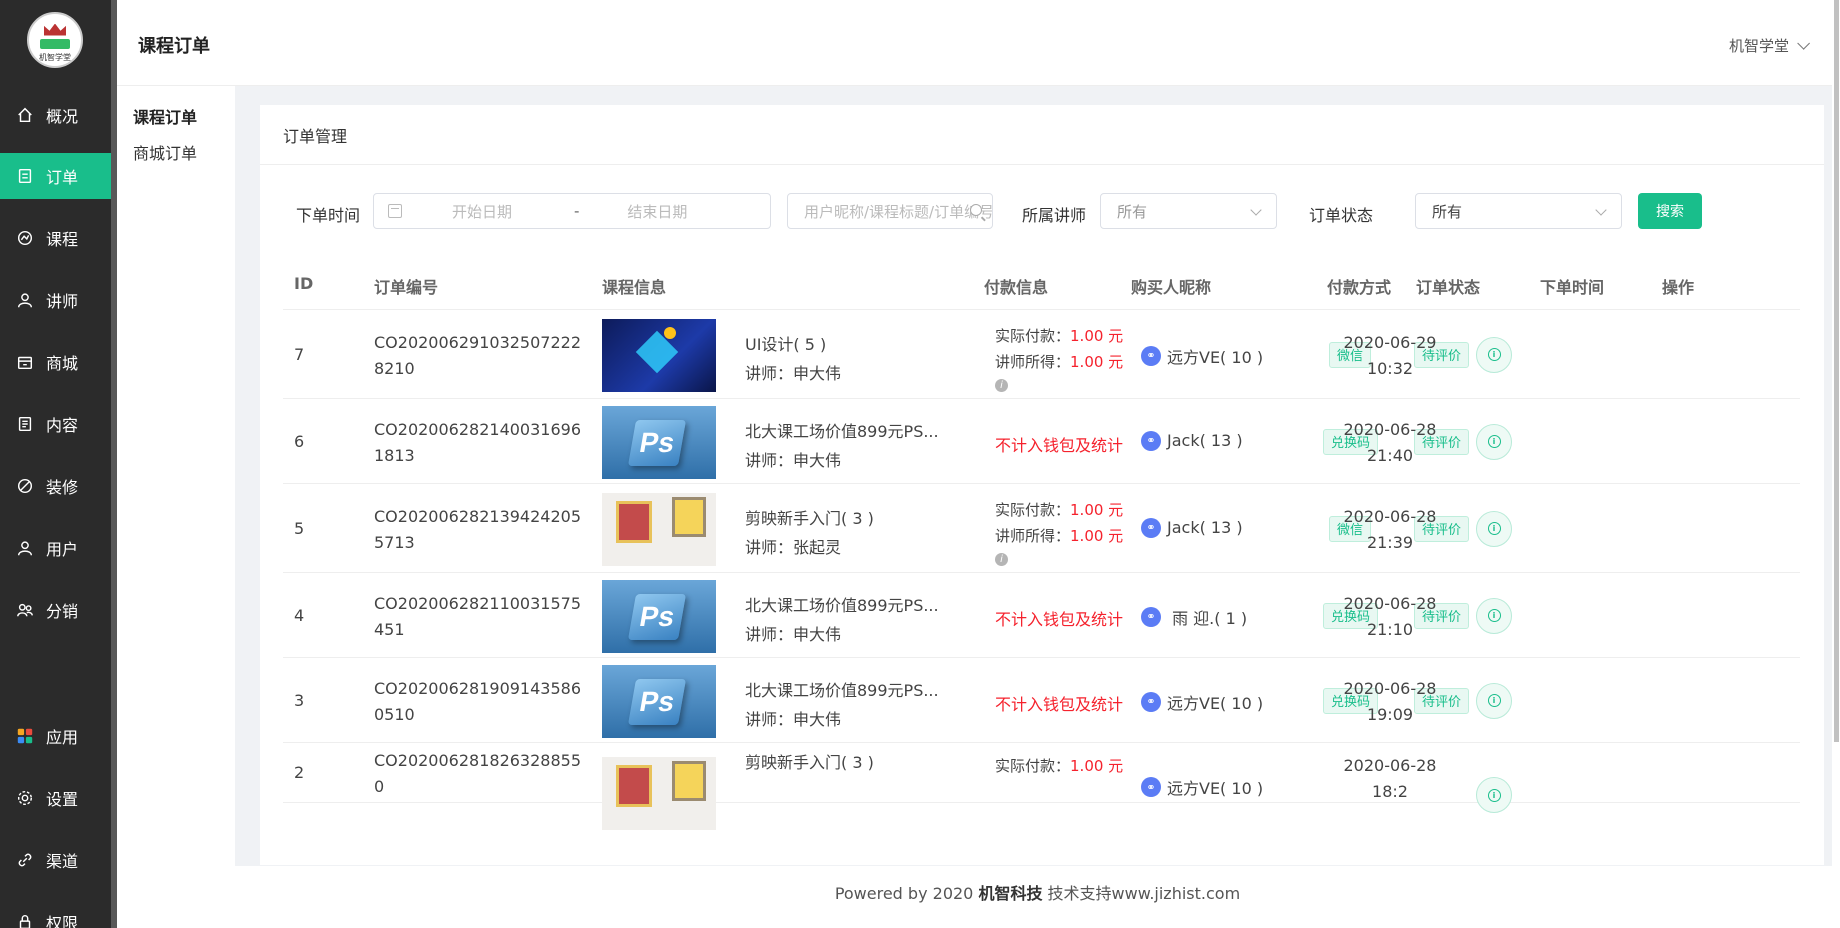 The height and width of the screenshot is (928, 1840). Describe the element at coordinates (1447, 211) in the screenshot. I see `status-select-value: 所有` at that location.